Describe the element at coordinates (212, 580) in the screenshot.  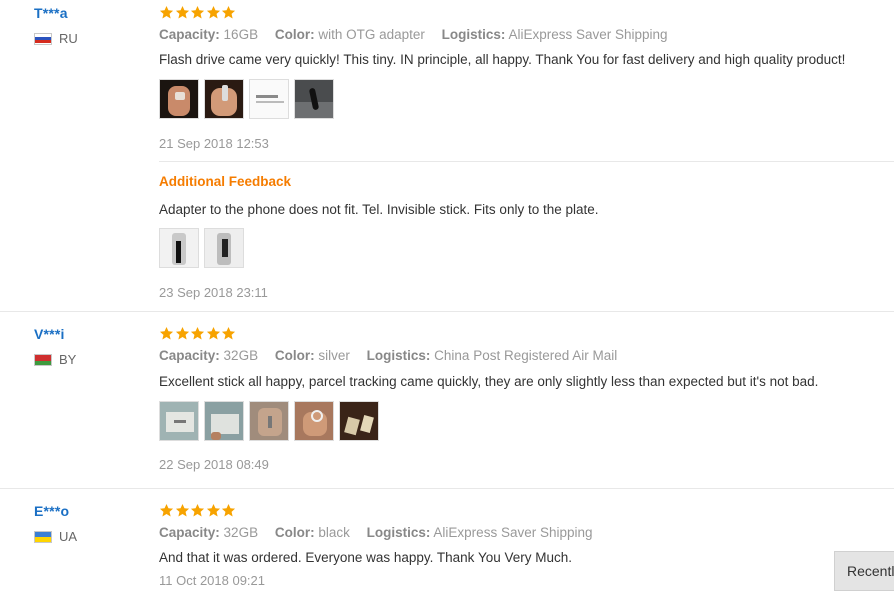
I see `review-date: 11 Oct 2018 09:21` at that location.